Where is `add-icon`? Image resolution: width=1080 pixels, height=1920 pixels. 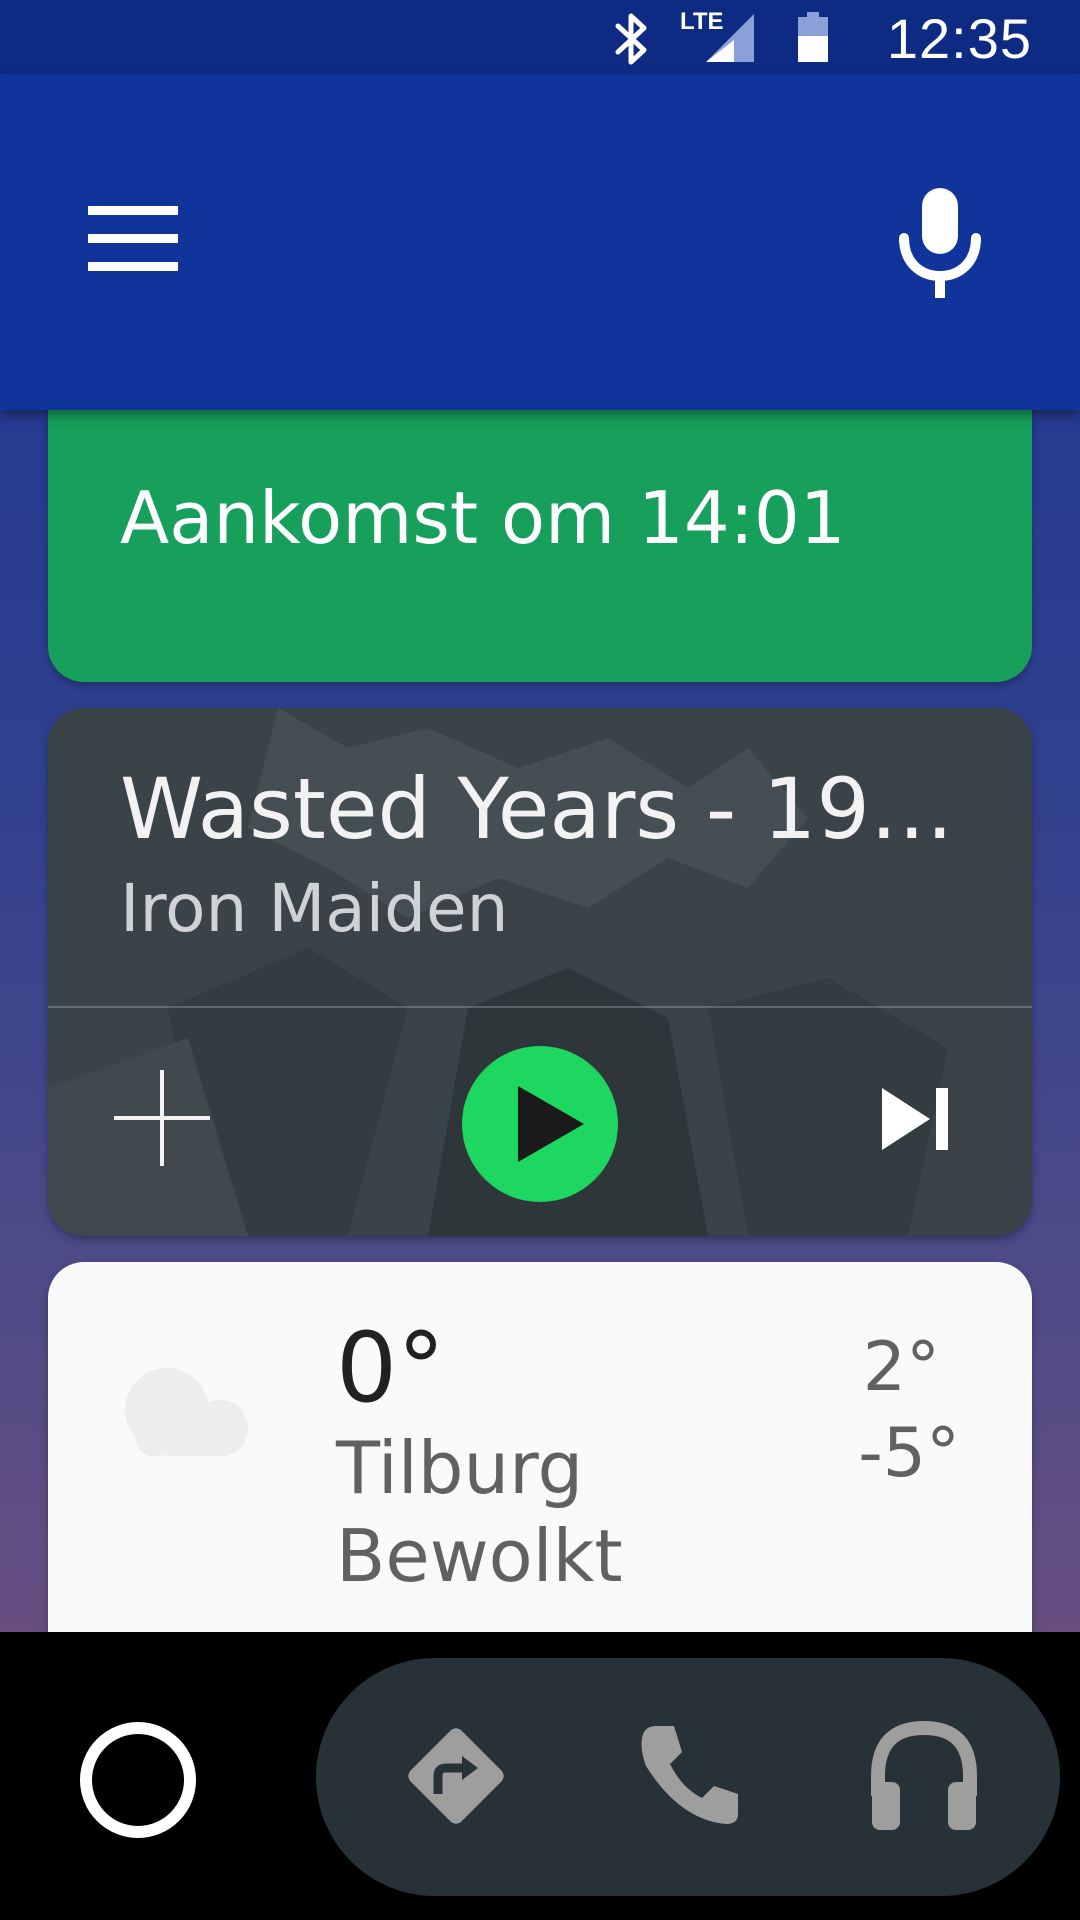
add-icon is located at coordinates (162, 1118).